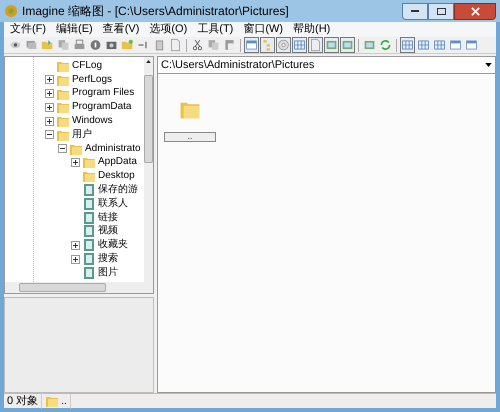 Image resolution: width=500 pixels, height=412 pixels. I want to click on slides-icon, so click(31, 45).